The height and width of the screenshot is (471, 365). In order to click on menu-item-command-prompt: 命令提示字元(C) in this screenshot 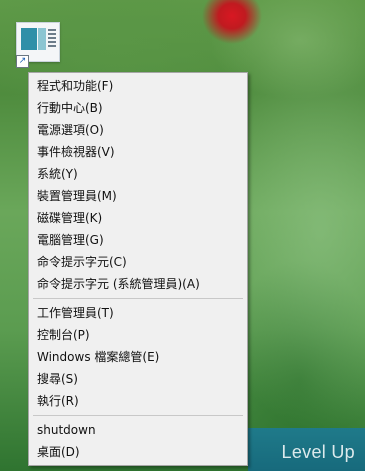, I will do `click(138, 262)`.